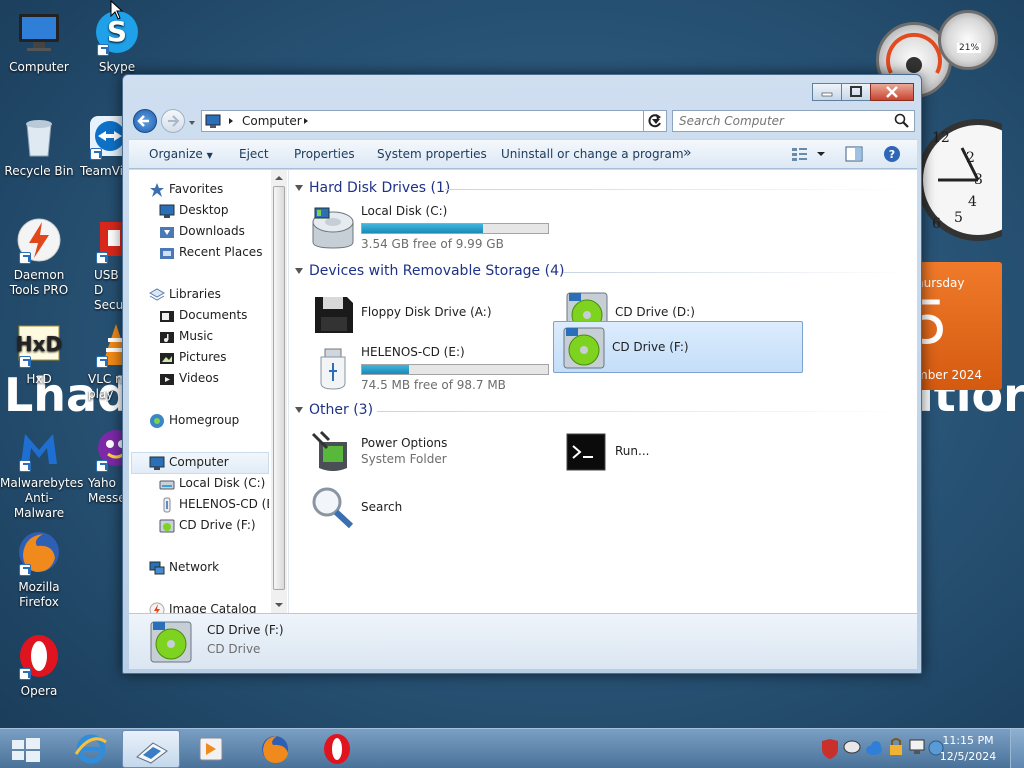 The width and height of the screenshot is (1024, 768). I want to click on nav-downloads: Downloads, so click(214, 232).